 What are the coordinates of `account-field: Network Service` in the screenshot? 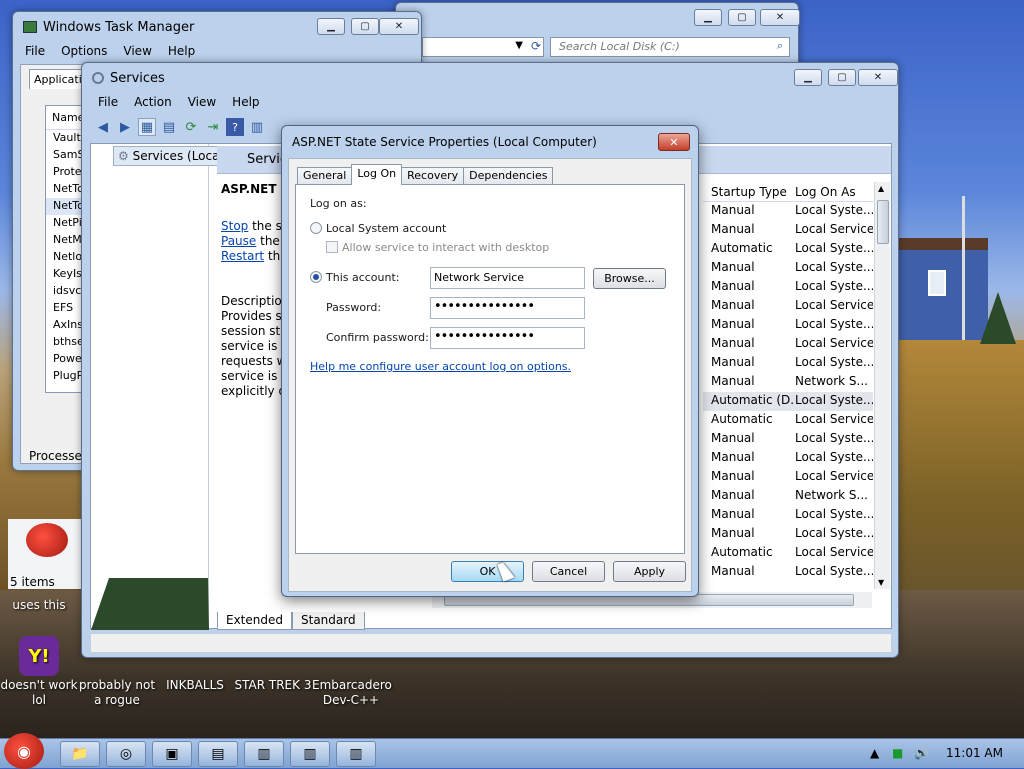 It's located at (507, 278).